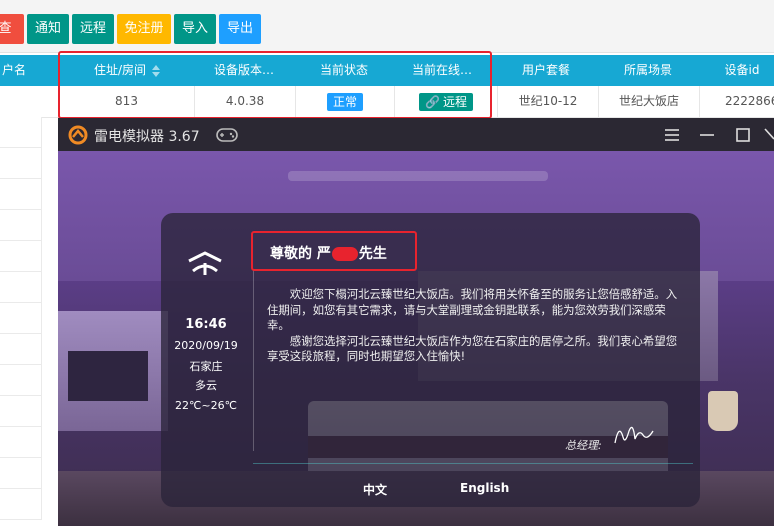 Image resolution: width=774 pixels, height=526 pixels. What do you see at coordinates (48, 29) in the screenshot?
I see `notify-button: 通知` at bounding box center [48, 29].